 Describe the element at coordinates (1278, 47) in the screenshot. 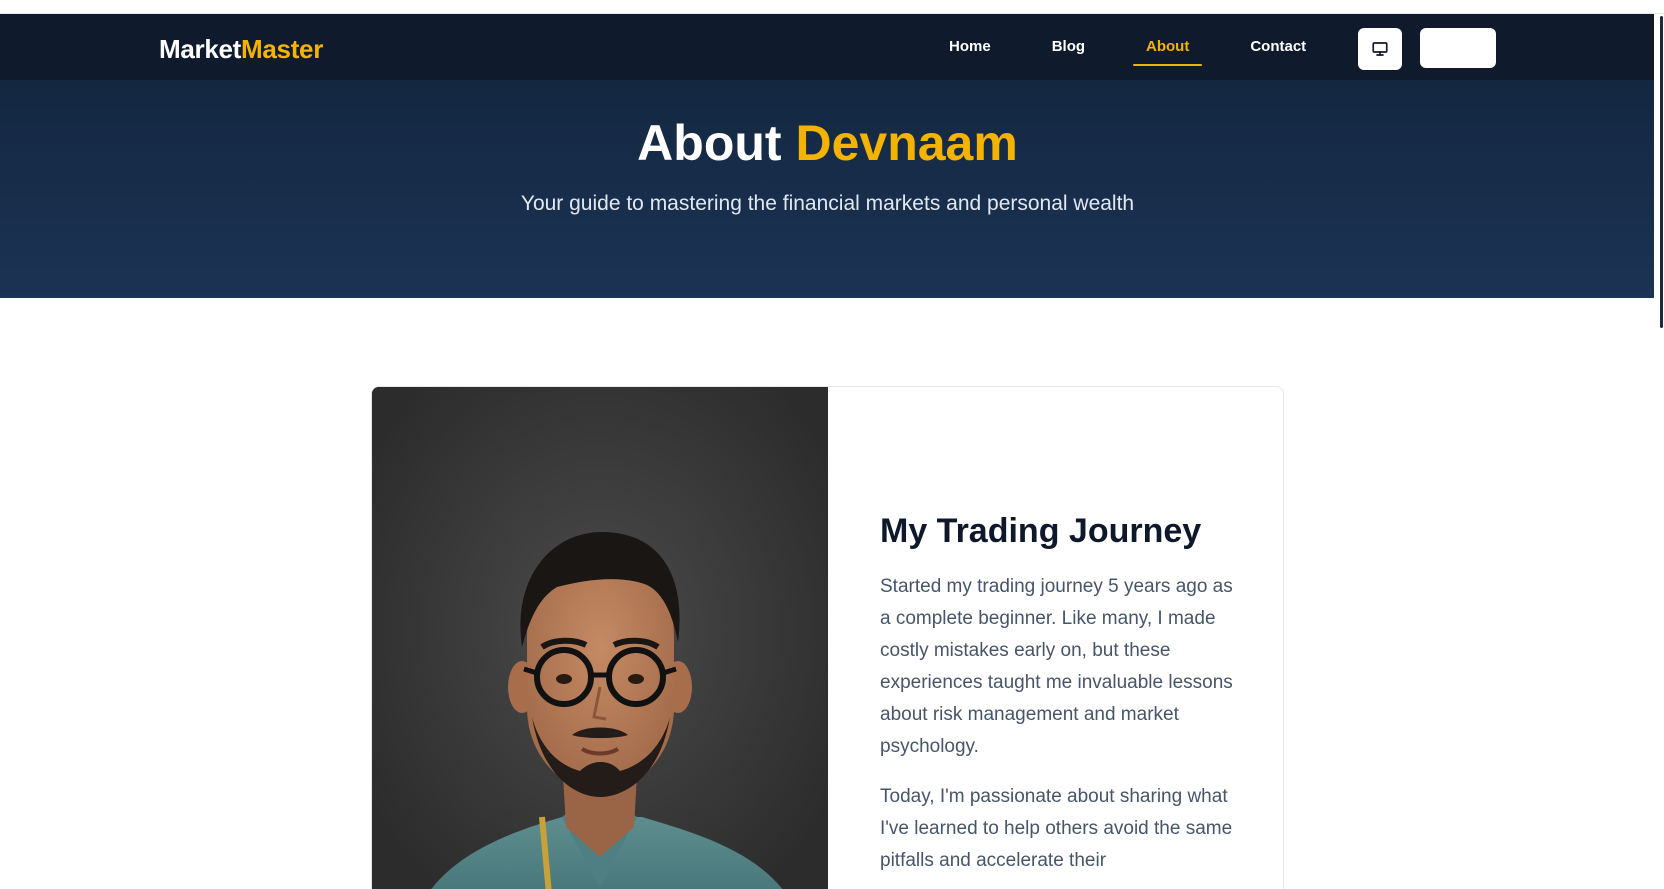

I see `nav-link-contact: Contact` at that location.